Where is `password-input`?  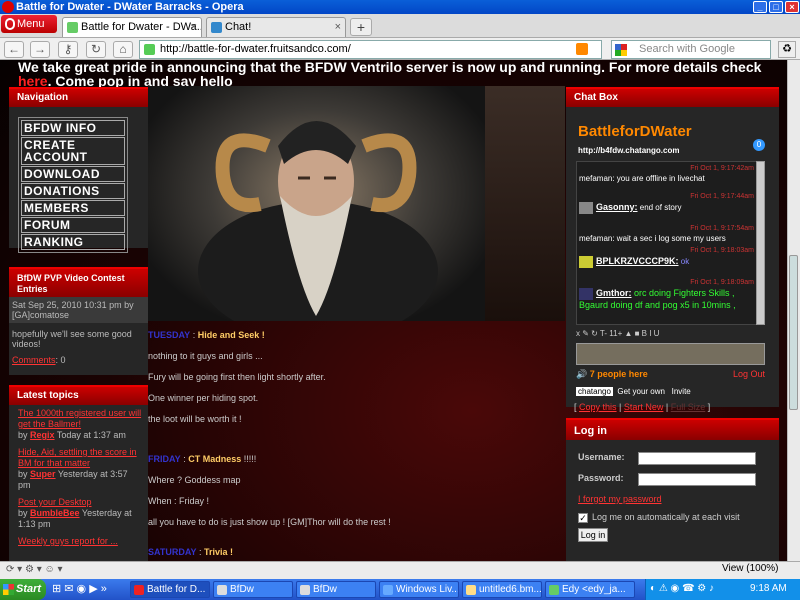 password-input is located at coordinates (697, 479).